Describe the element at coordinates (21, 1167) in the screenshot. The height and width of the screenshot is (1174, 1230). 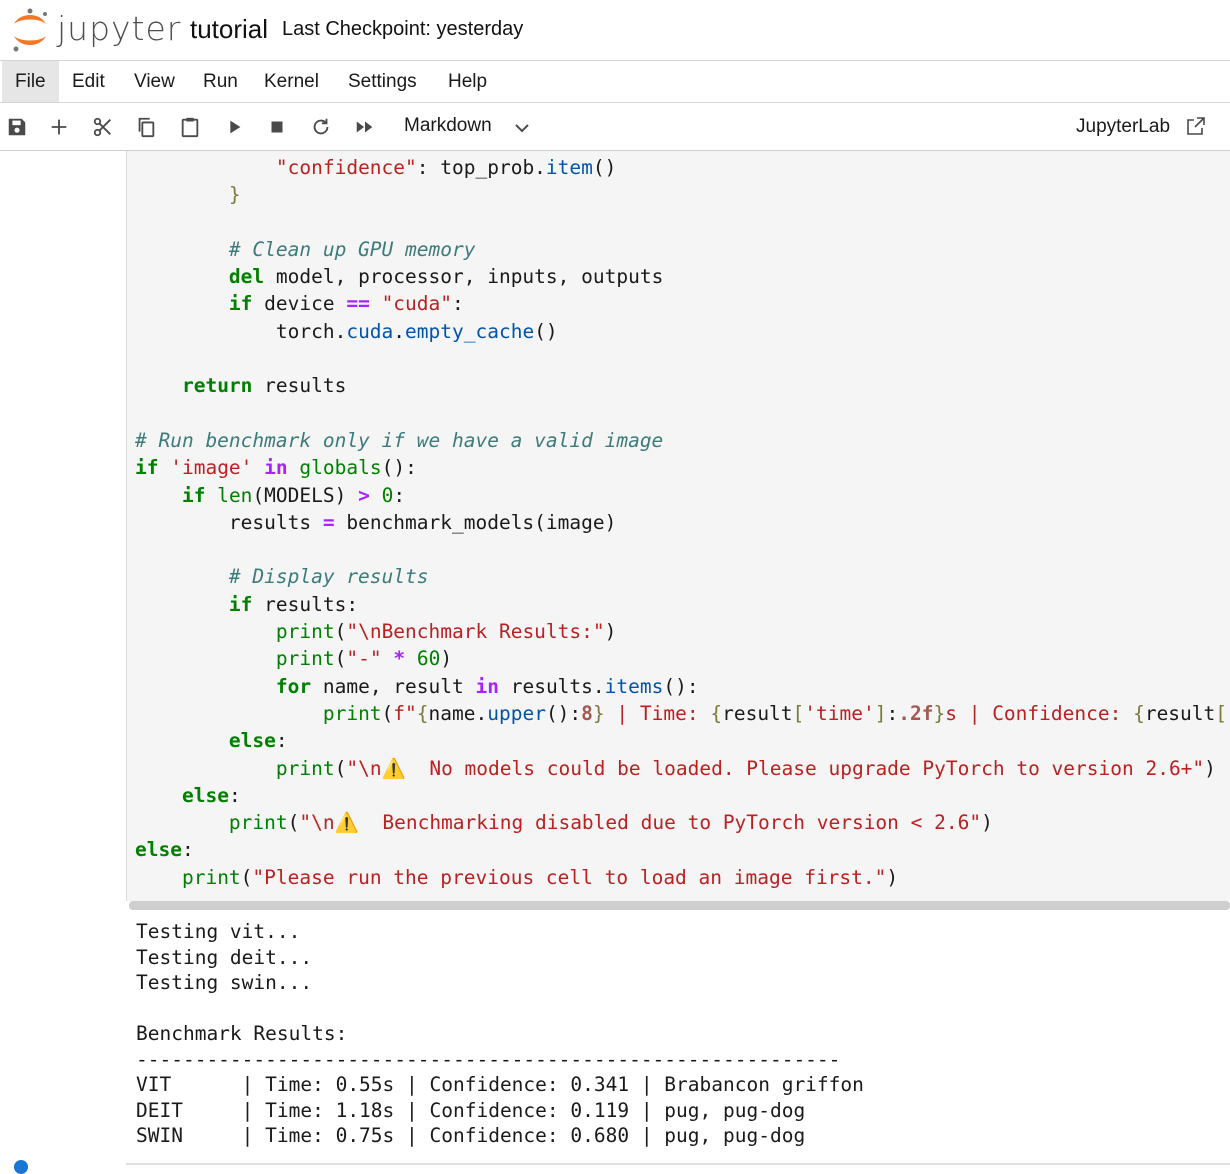
I see `cell-indicator-icon` at that location.